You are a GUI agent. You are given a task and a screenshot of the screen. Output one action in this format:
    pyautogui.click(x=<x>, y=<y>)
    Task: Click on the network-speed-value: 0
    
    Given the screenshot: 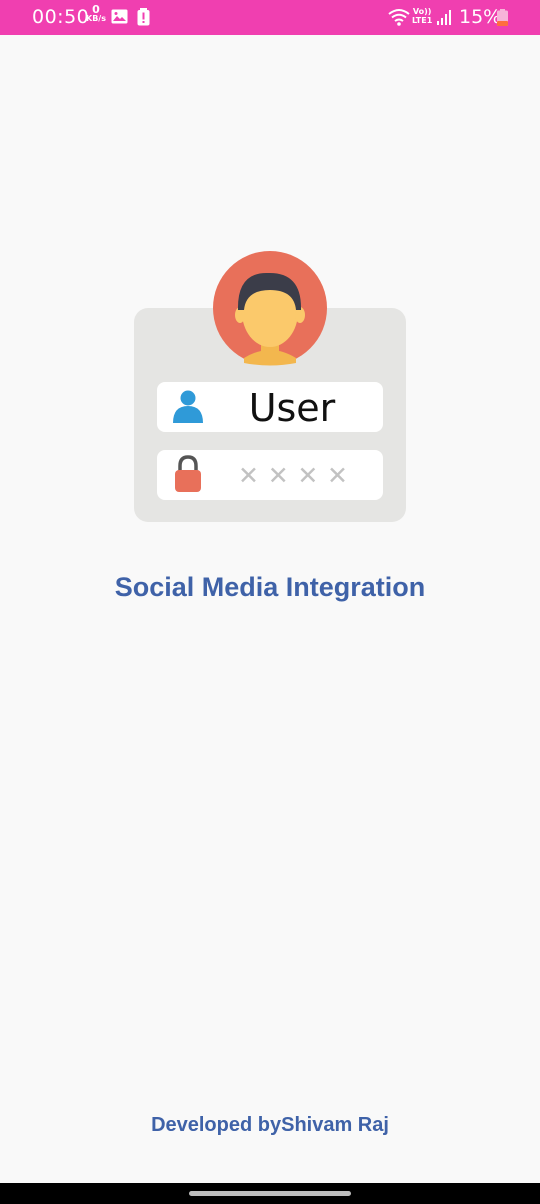 What is the action you would take?
    pyautogui.click(x=96, y=9)
    